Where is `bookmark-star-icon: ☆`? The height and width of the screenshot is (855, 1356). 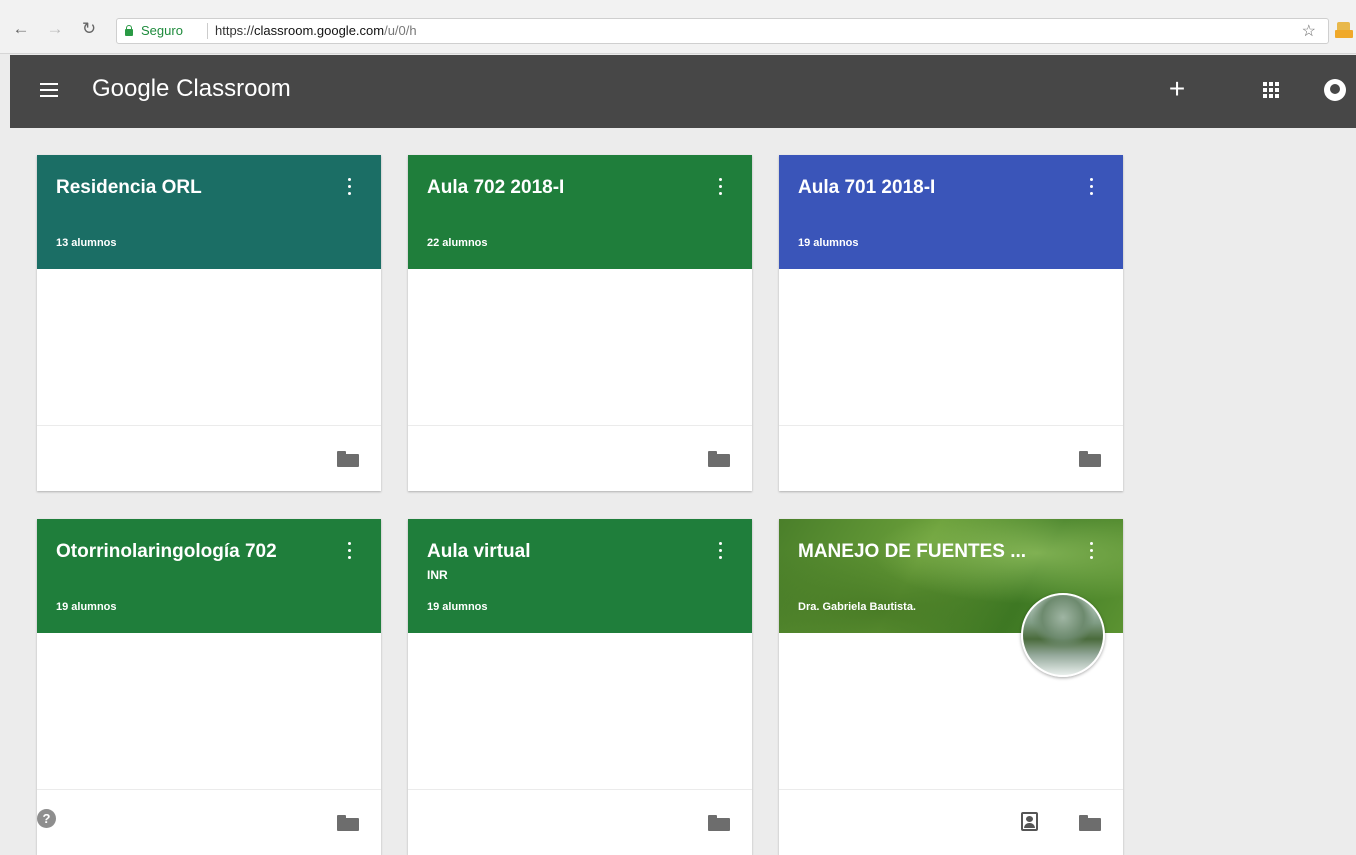 bookmark-star-icon: ☆ is located at coordinates (1309, 31).